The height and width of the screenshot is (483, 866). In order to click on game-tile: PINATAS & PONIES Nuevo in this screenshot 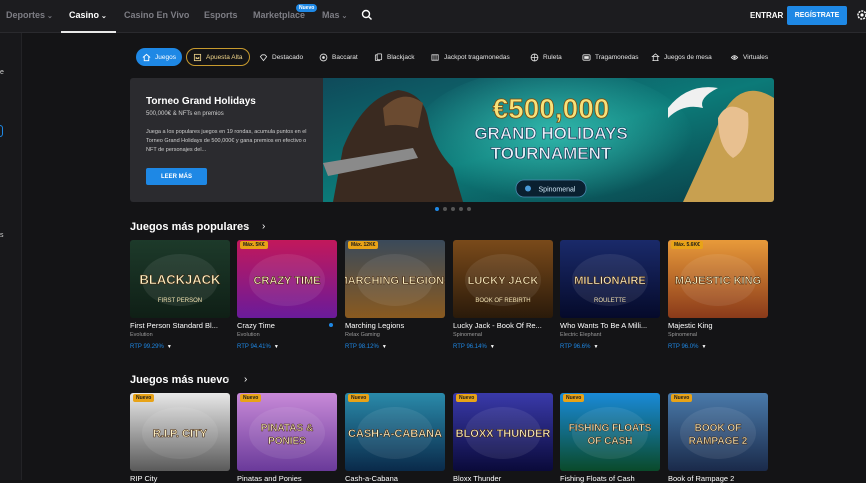, I will do `click(287, 432)`.